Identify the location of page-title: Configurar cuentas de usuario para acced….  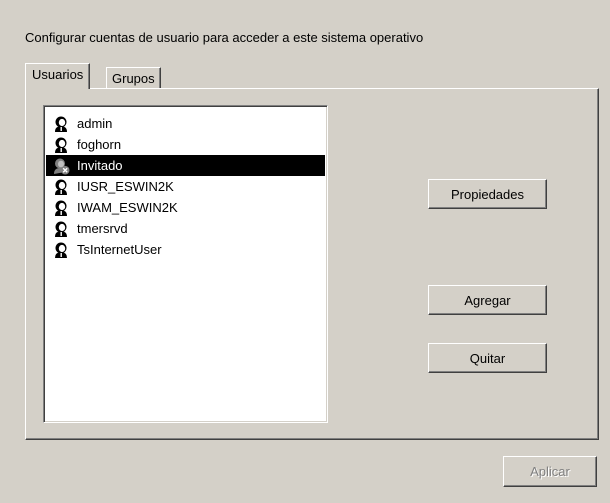
(224, 37).